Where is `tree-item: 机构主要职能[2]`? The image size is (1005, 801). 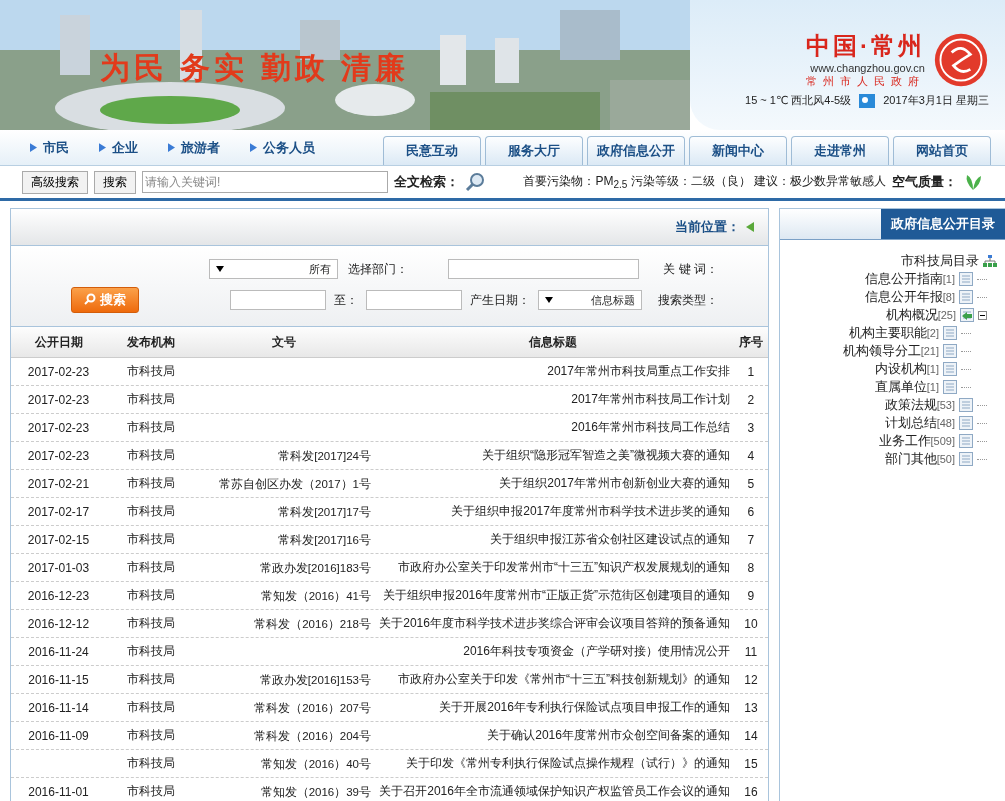
tree-item: 机构主要职能[2] is located at coordinates (893, 333).